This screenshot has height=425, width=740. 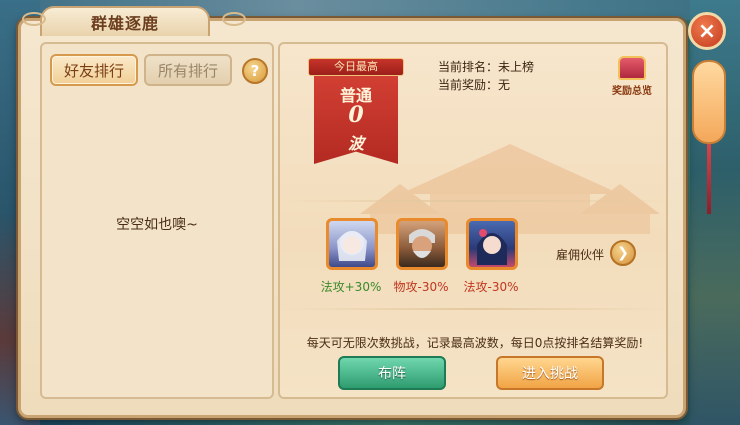 What do you see at coordinates (475, 343) in the screenshot?
I see `challenge-notice: 每天可无限次数挑战，记录最高波数，每日0点按排名结算奖励!` at bounding box center [475, 343].